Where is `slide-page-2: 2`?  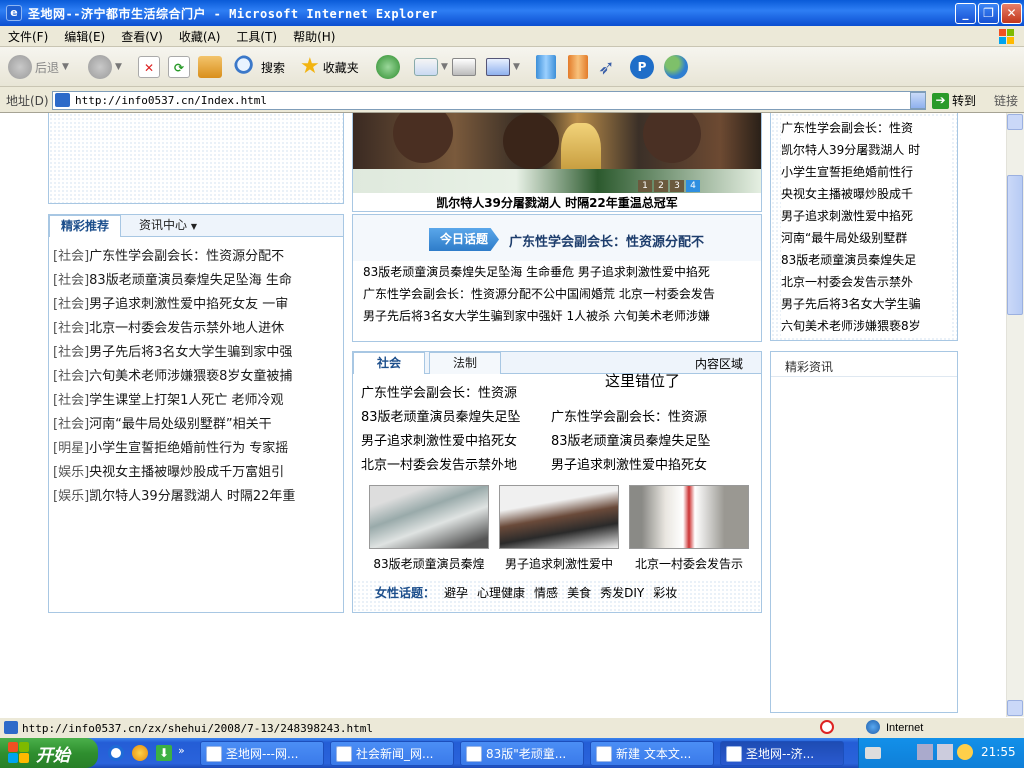 slide-page-2: 2 is located at coordinates (661, 186).